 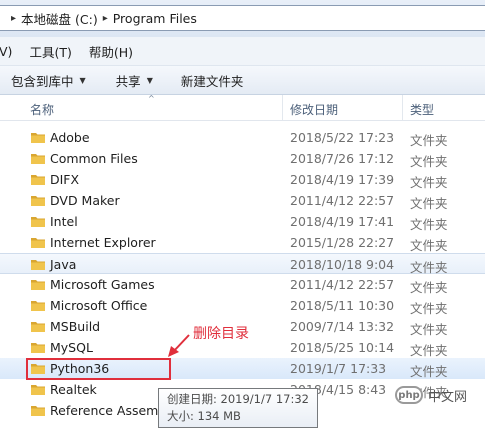 What do you see at coordinates (242, 305) in the screenshot?
I see `folder-row: Microsoft Office 2018/5/11 10:30 文件夹` at bounding box center [242, 305].